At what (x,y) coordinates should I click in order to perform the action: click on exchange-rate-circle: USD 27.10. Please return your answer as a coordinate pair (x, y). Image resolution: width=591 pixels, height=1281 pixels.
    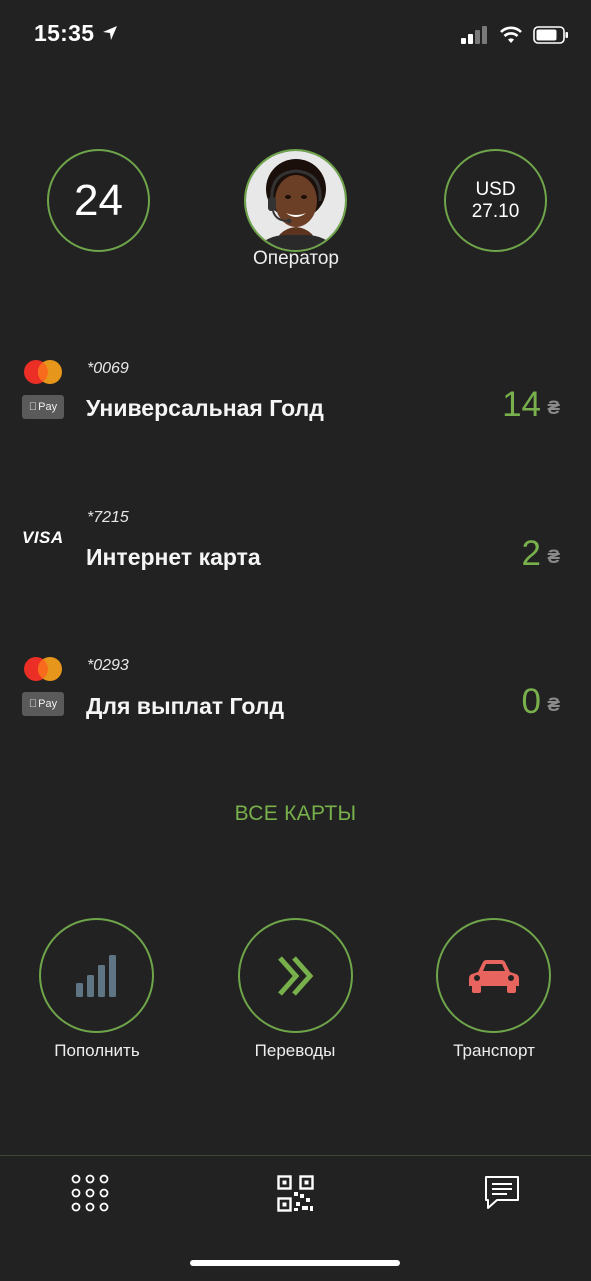
    Looking at the image, I should click on (495, 200).